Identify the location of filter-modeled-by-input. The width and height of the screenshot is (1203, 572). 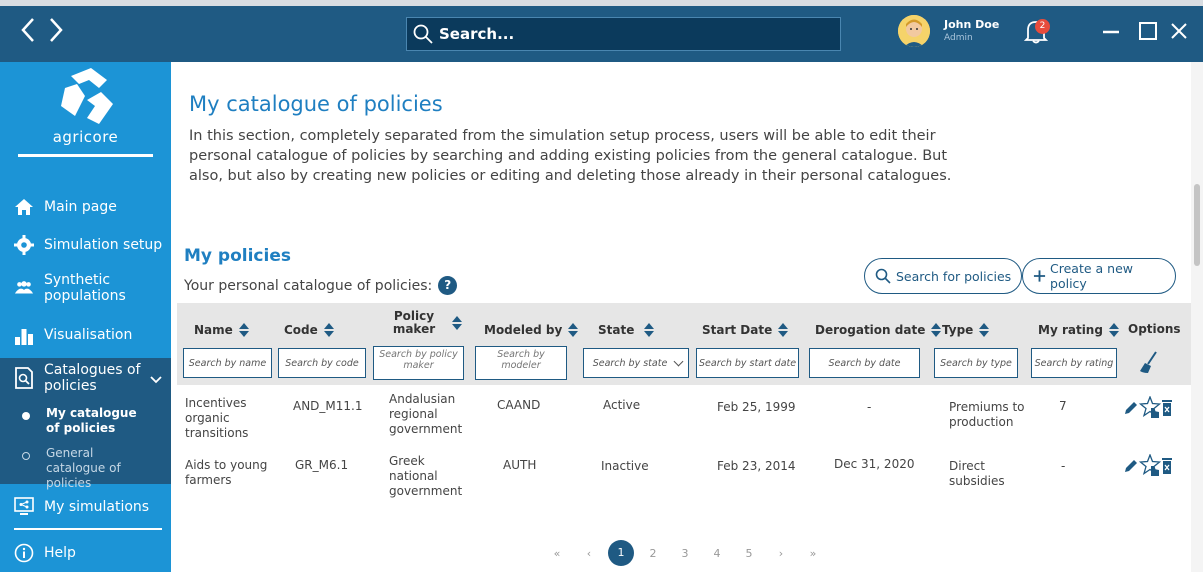
(521, 363).